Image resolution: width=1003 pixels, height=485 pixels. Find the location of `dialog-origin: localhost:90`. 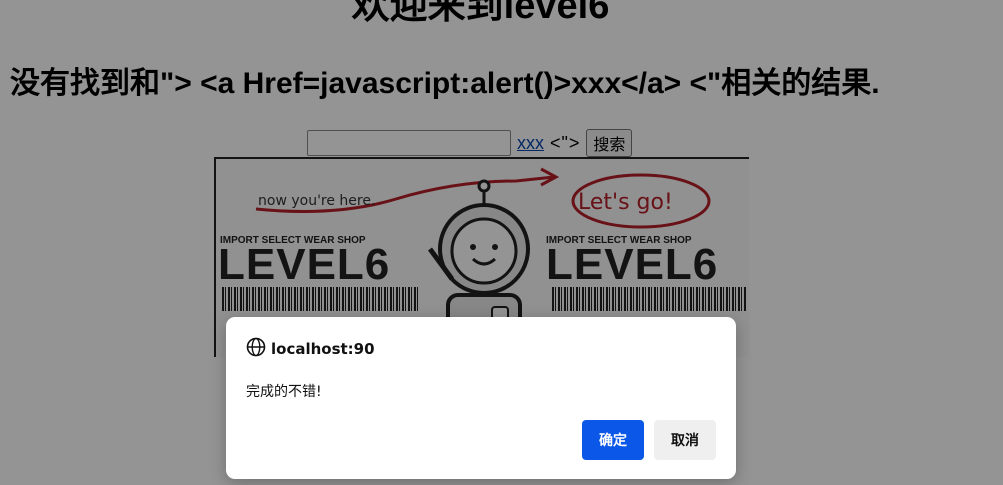

dialog-origin: localhost:90 is located at coordinates (310, 349).